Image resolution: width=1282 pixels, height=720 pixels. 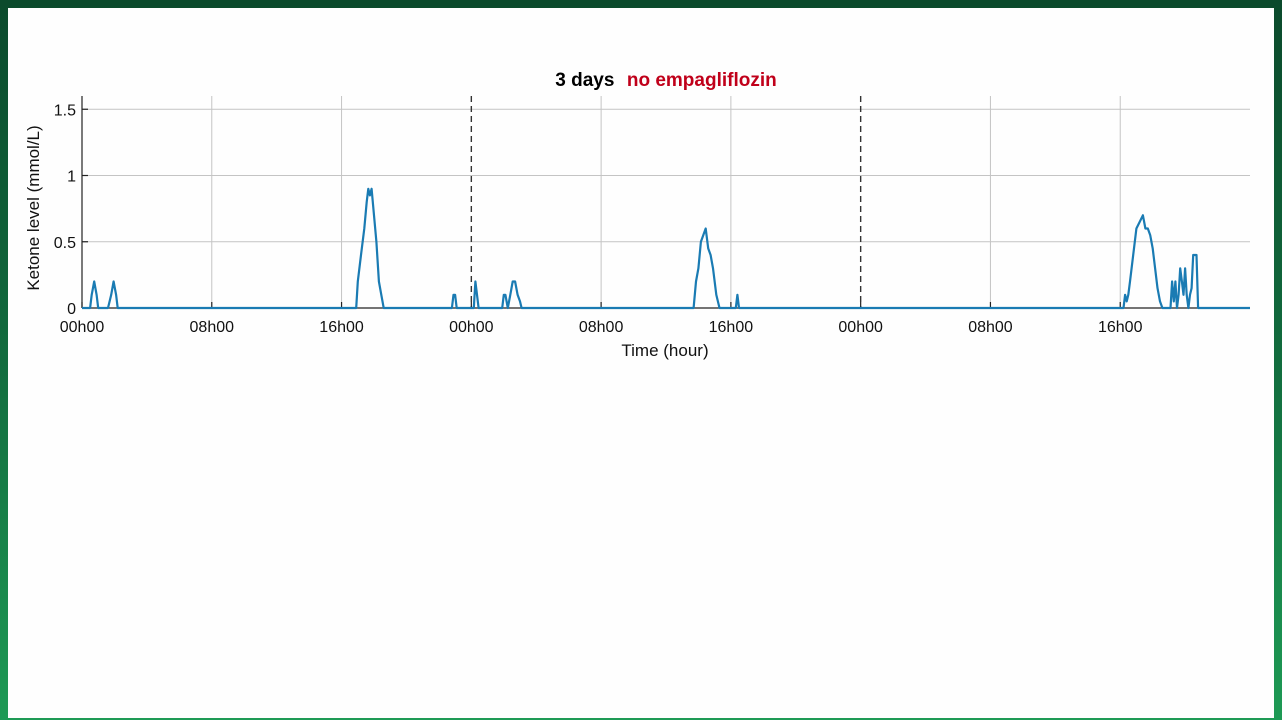 I want to click on x-axis-label: Time (hour), so click(x=664, y=350).